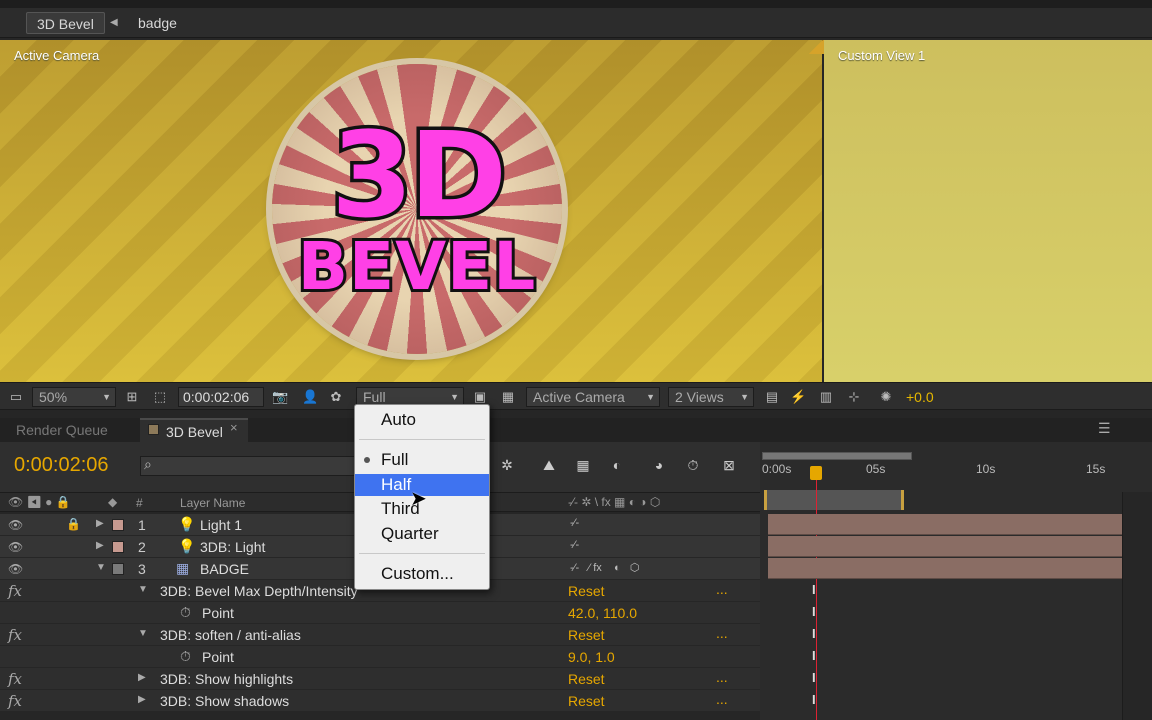  I want to click on layer-name: Light 1, so click(221, 525).